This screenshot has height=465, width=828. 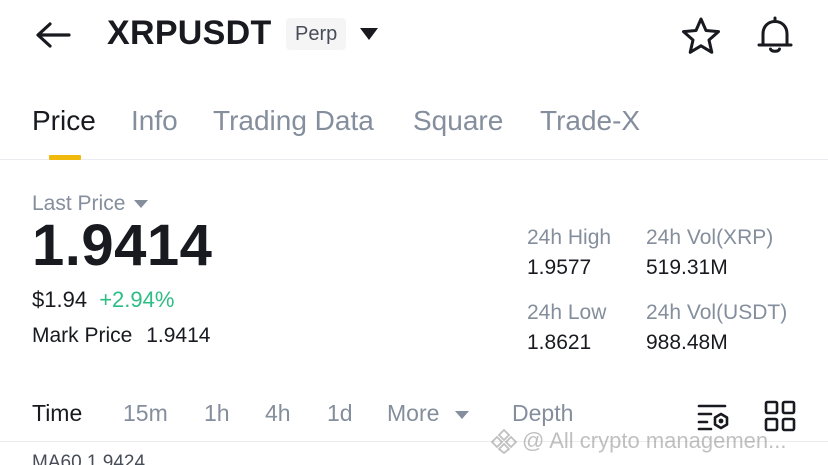 I want to click on interval-4h: 4h, so click(x=278, y=413).